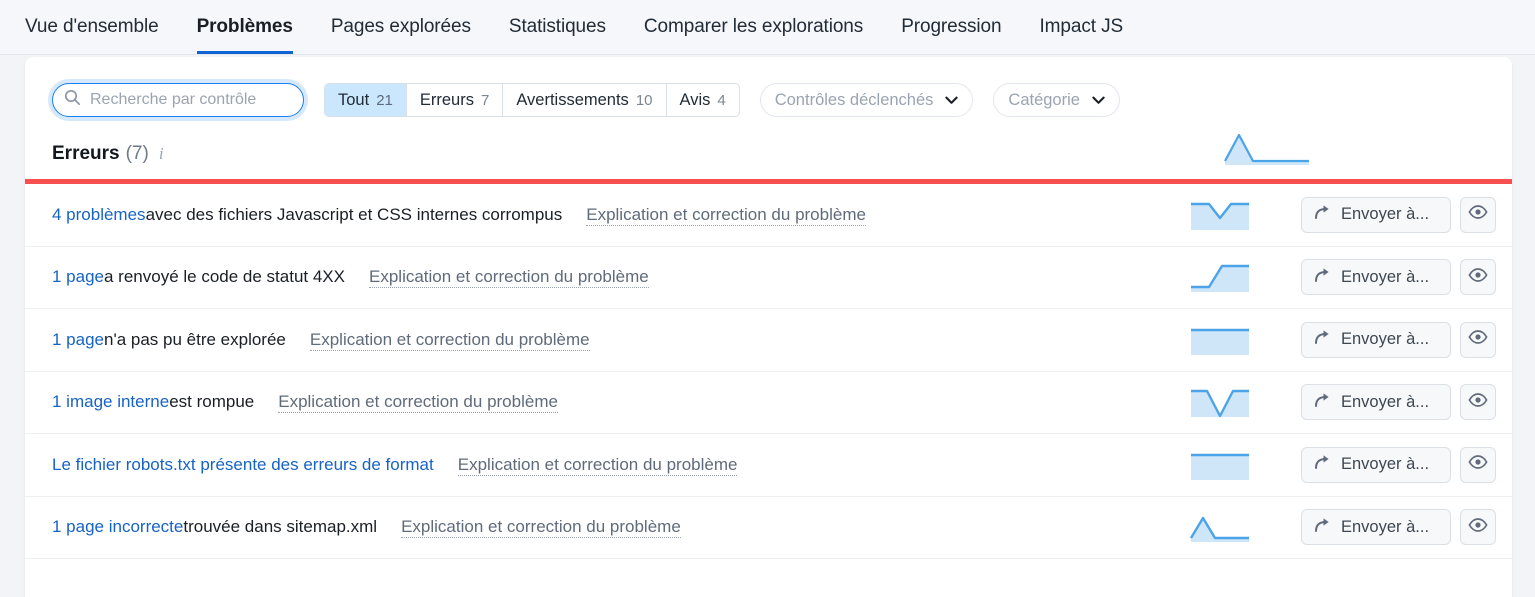 This screenshot has height=597, width=1535. I want to click on tab-label: Pages explorées, so click(400, 26).